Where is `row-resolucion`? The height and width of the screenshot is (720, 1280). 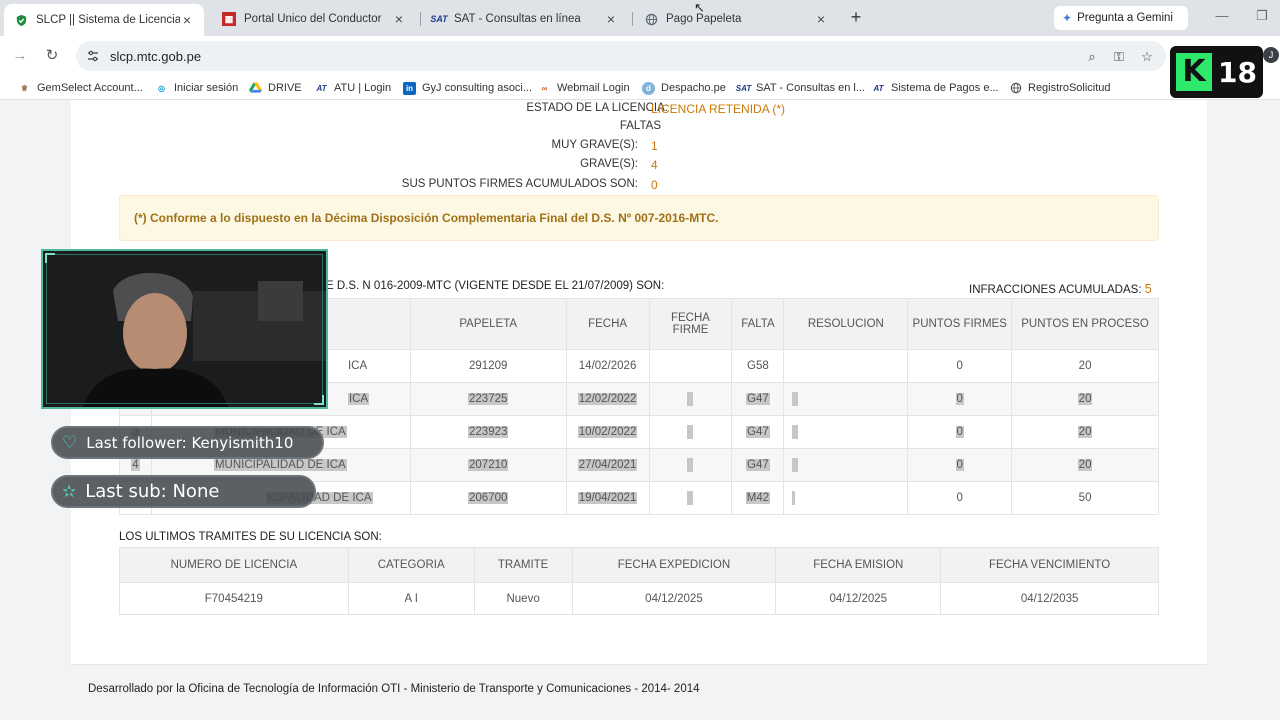
row-resolucion is located at coordinates (846, 366).